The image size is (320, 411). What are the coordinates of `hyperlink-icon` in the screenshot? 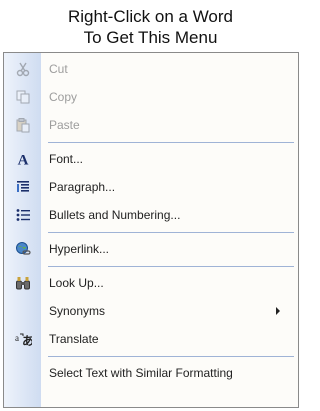 It's located at (22, 249).